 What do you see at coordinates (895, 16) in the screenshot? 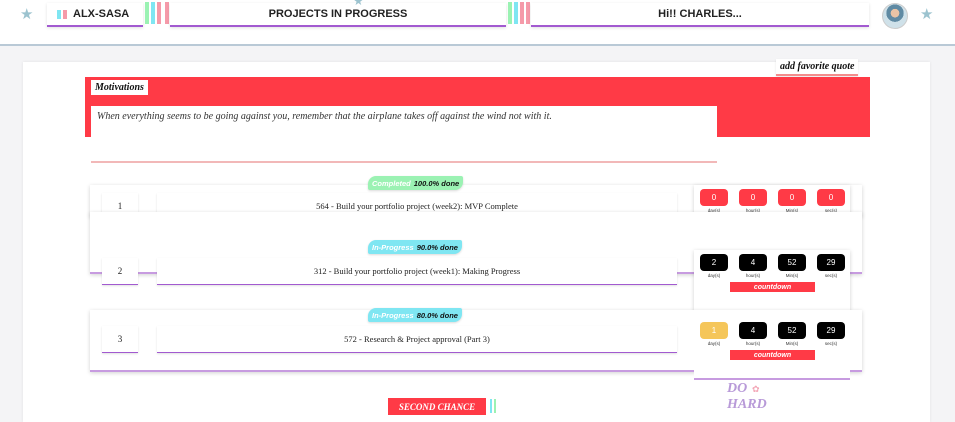
I see `user-avatar` at bounding box center [895, 16].